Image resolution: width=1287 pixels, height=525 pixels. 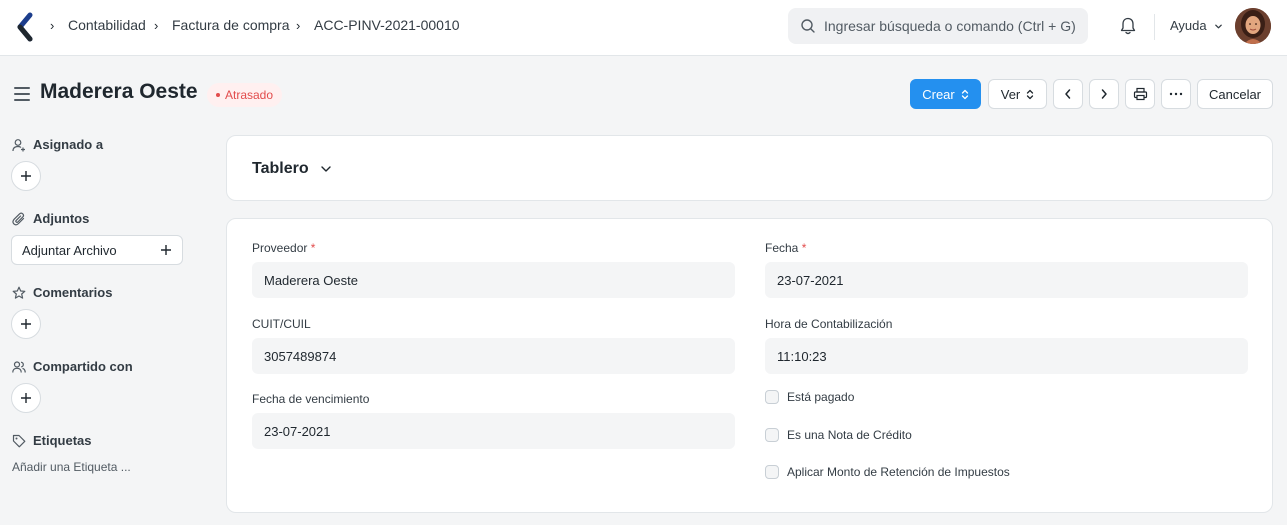 I want to click on view-button-label: Ver, so click(x=1010, y=94).